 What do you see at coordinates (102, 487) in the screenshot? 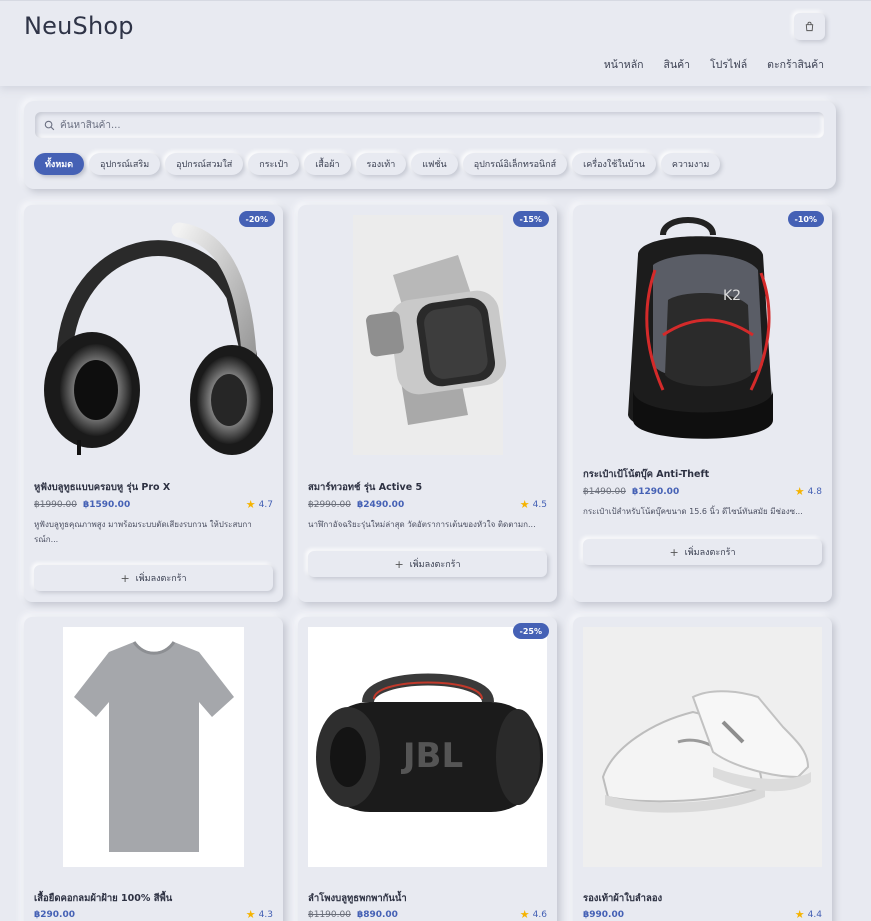
I see `product-name: หูฟังบลูทูธแบบครอบหู รุ่น Pro X` at bounding box center [102, 487].